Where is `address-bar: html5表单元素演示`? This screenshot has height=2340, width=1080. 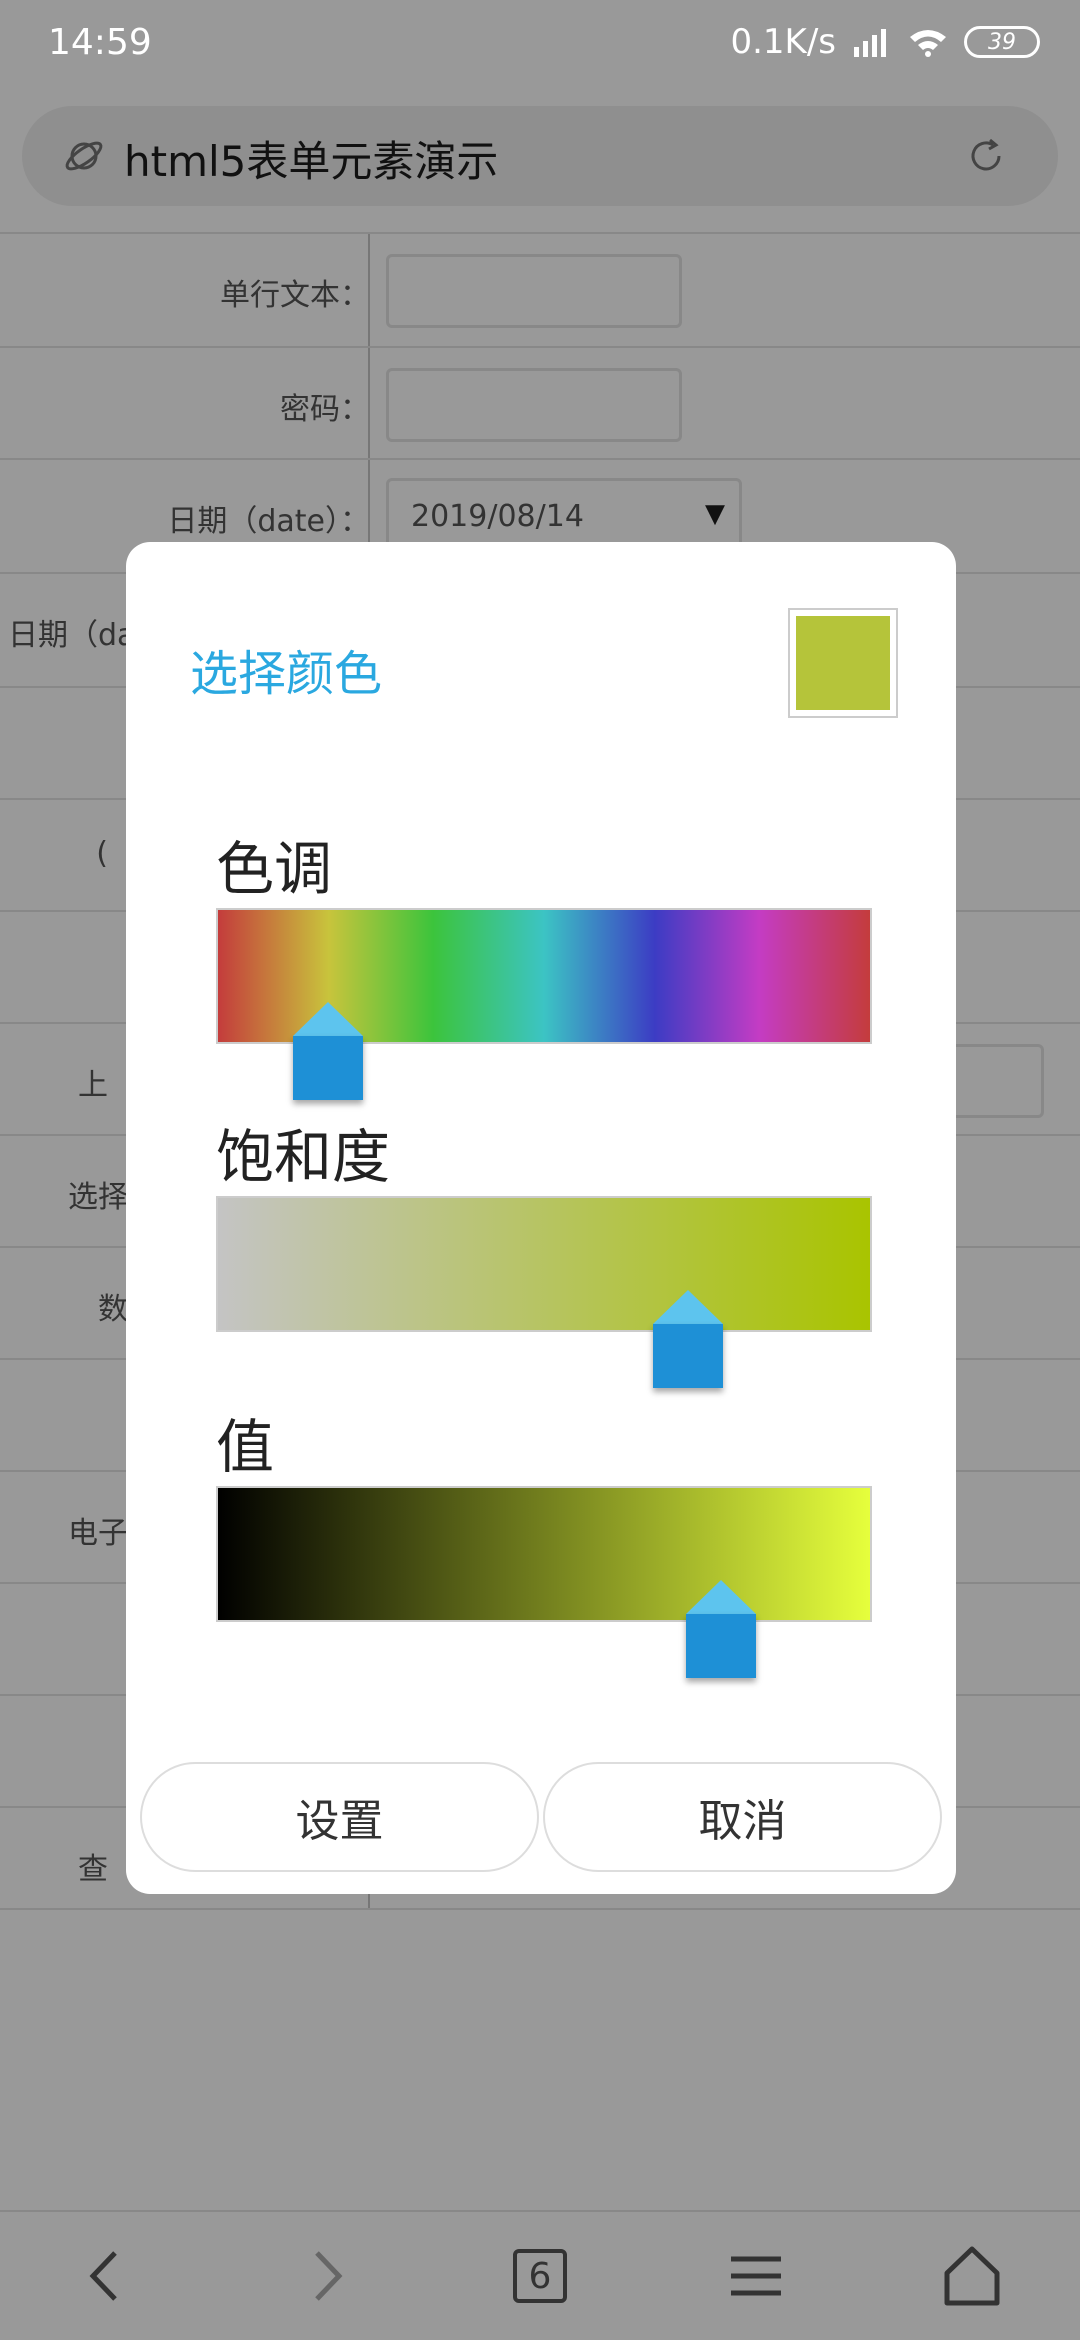
address-bar: html5表单元素演示 is located at coordinates (540, 156).